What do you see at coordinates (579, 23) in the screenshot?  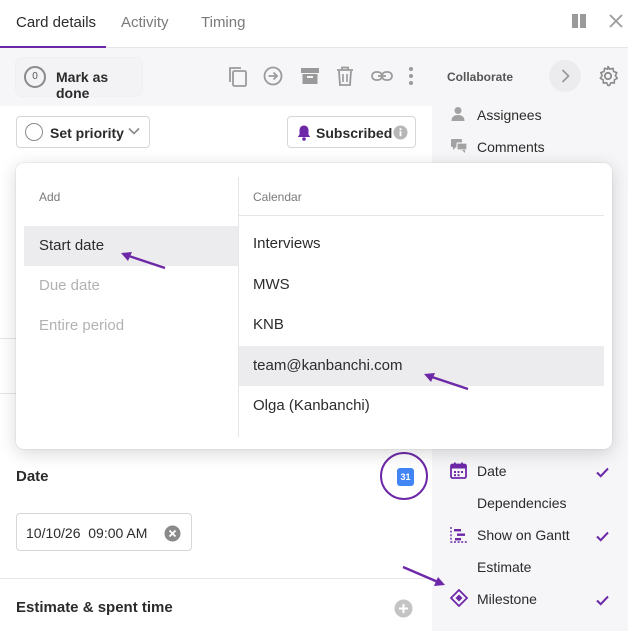 I see `split-view-icon` at bounding box center [579, 23].